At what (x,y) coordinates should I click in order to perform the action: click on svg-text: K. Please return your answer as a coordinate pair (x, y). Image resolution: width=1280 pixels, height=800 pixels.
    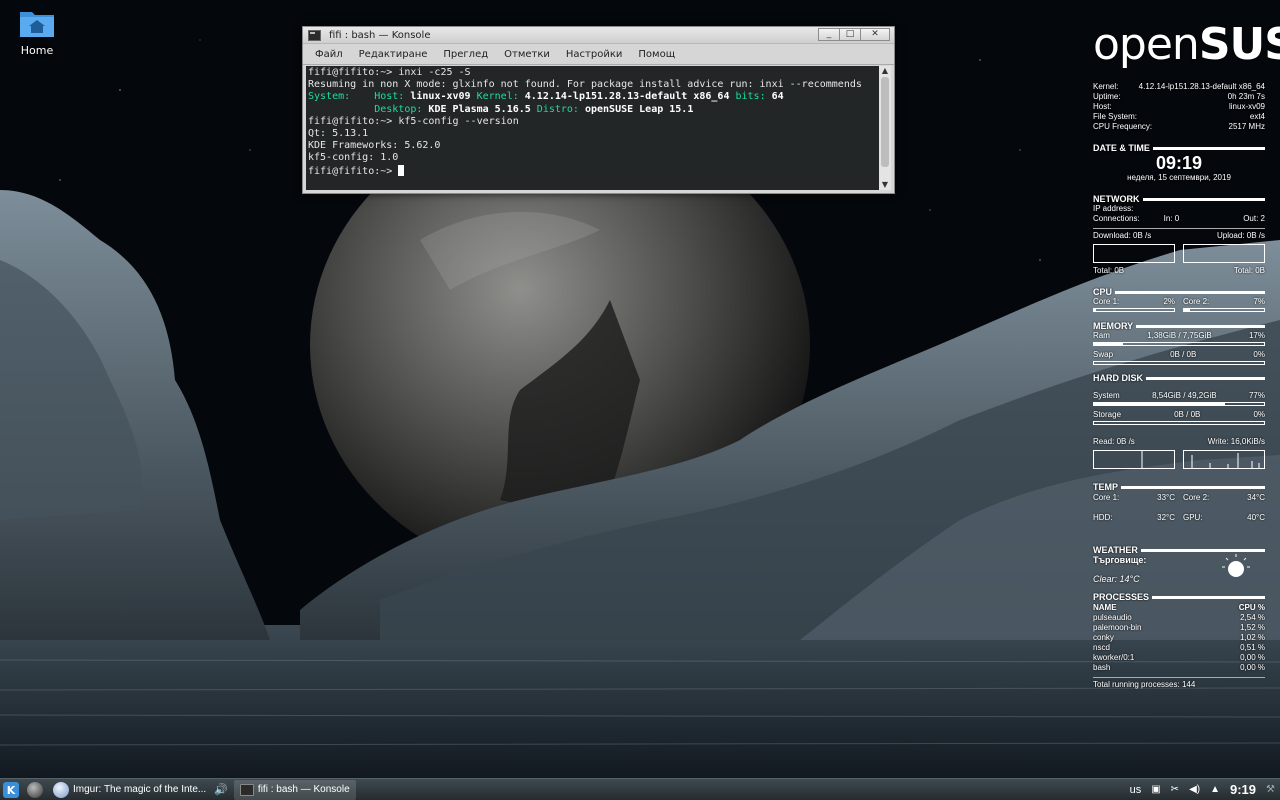
    Looking at the image, I should click on (11, 790).